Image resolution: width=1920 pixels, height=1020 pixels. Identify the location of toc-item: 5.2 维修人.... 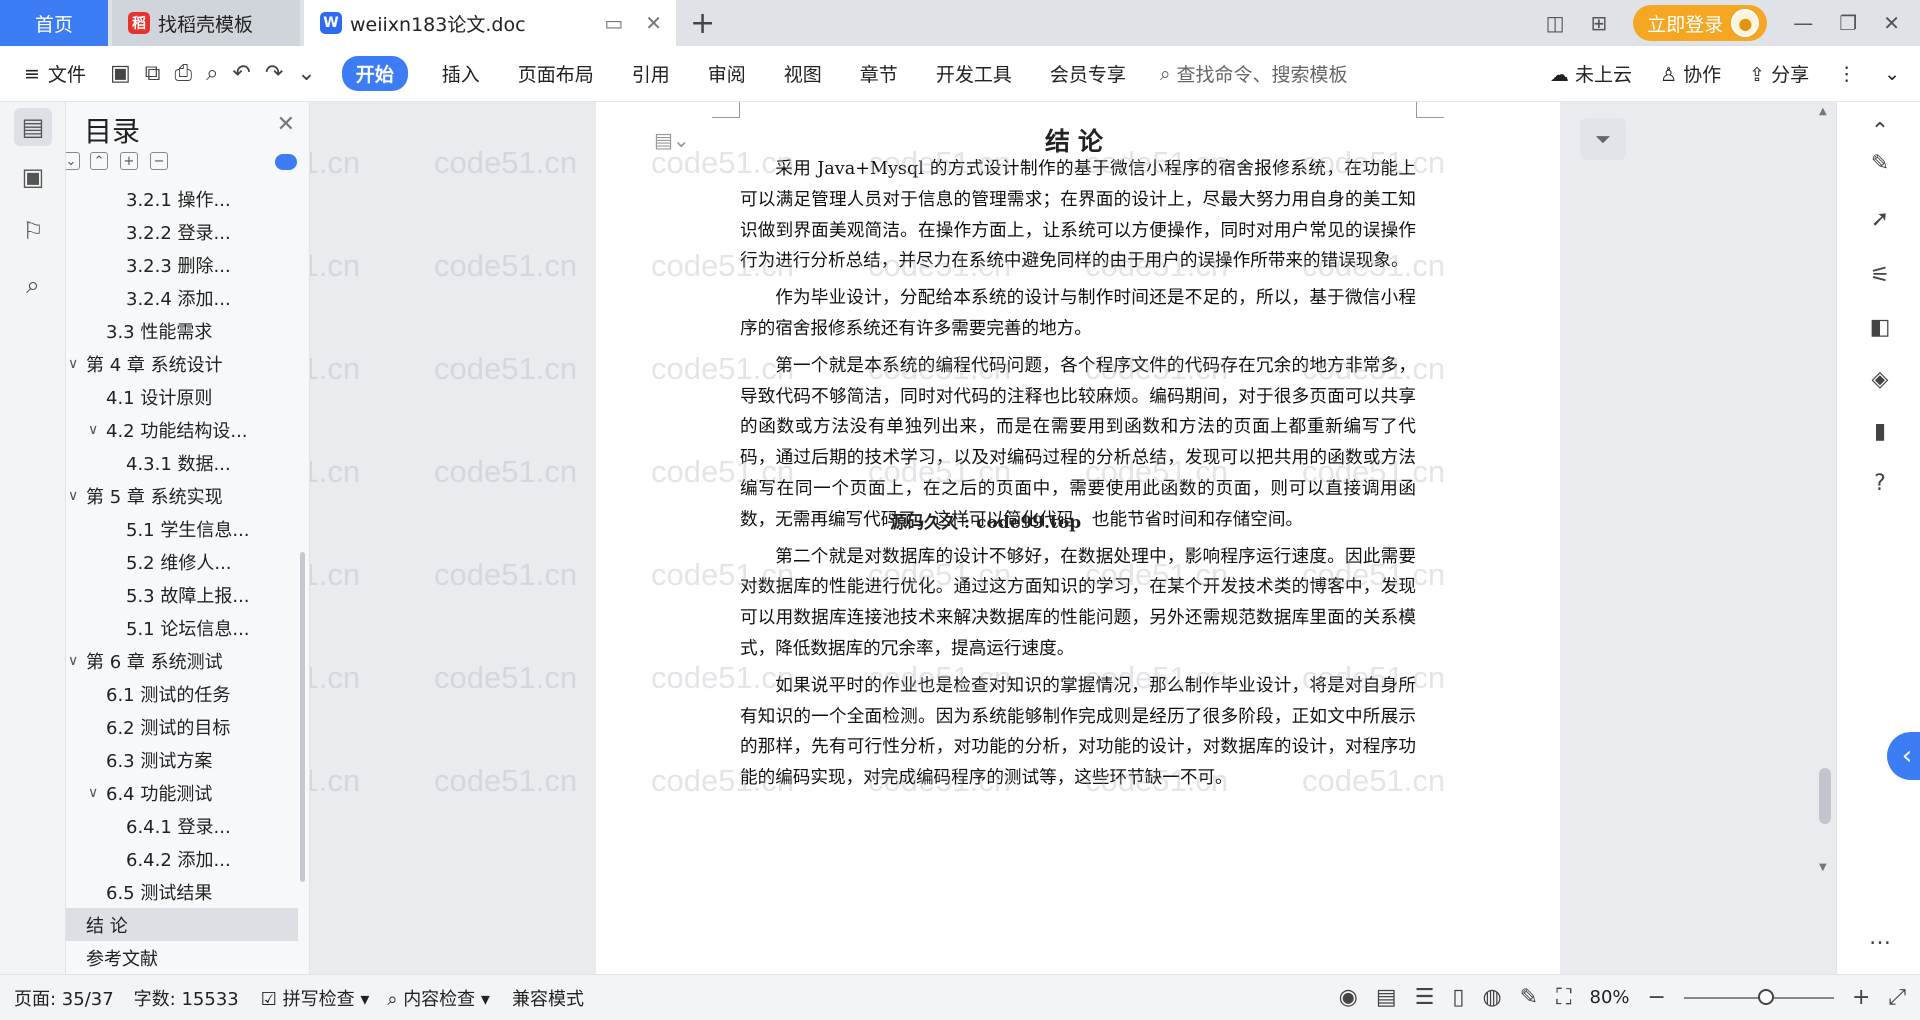
(182, 561).